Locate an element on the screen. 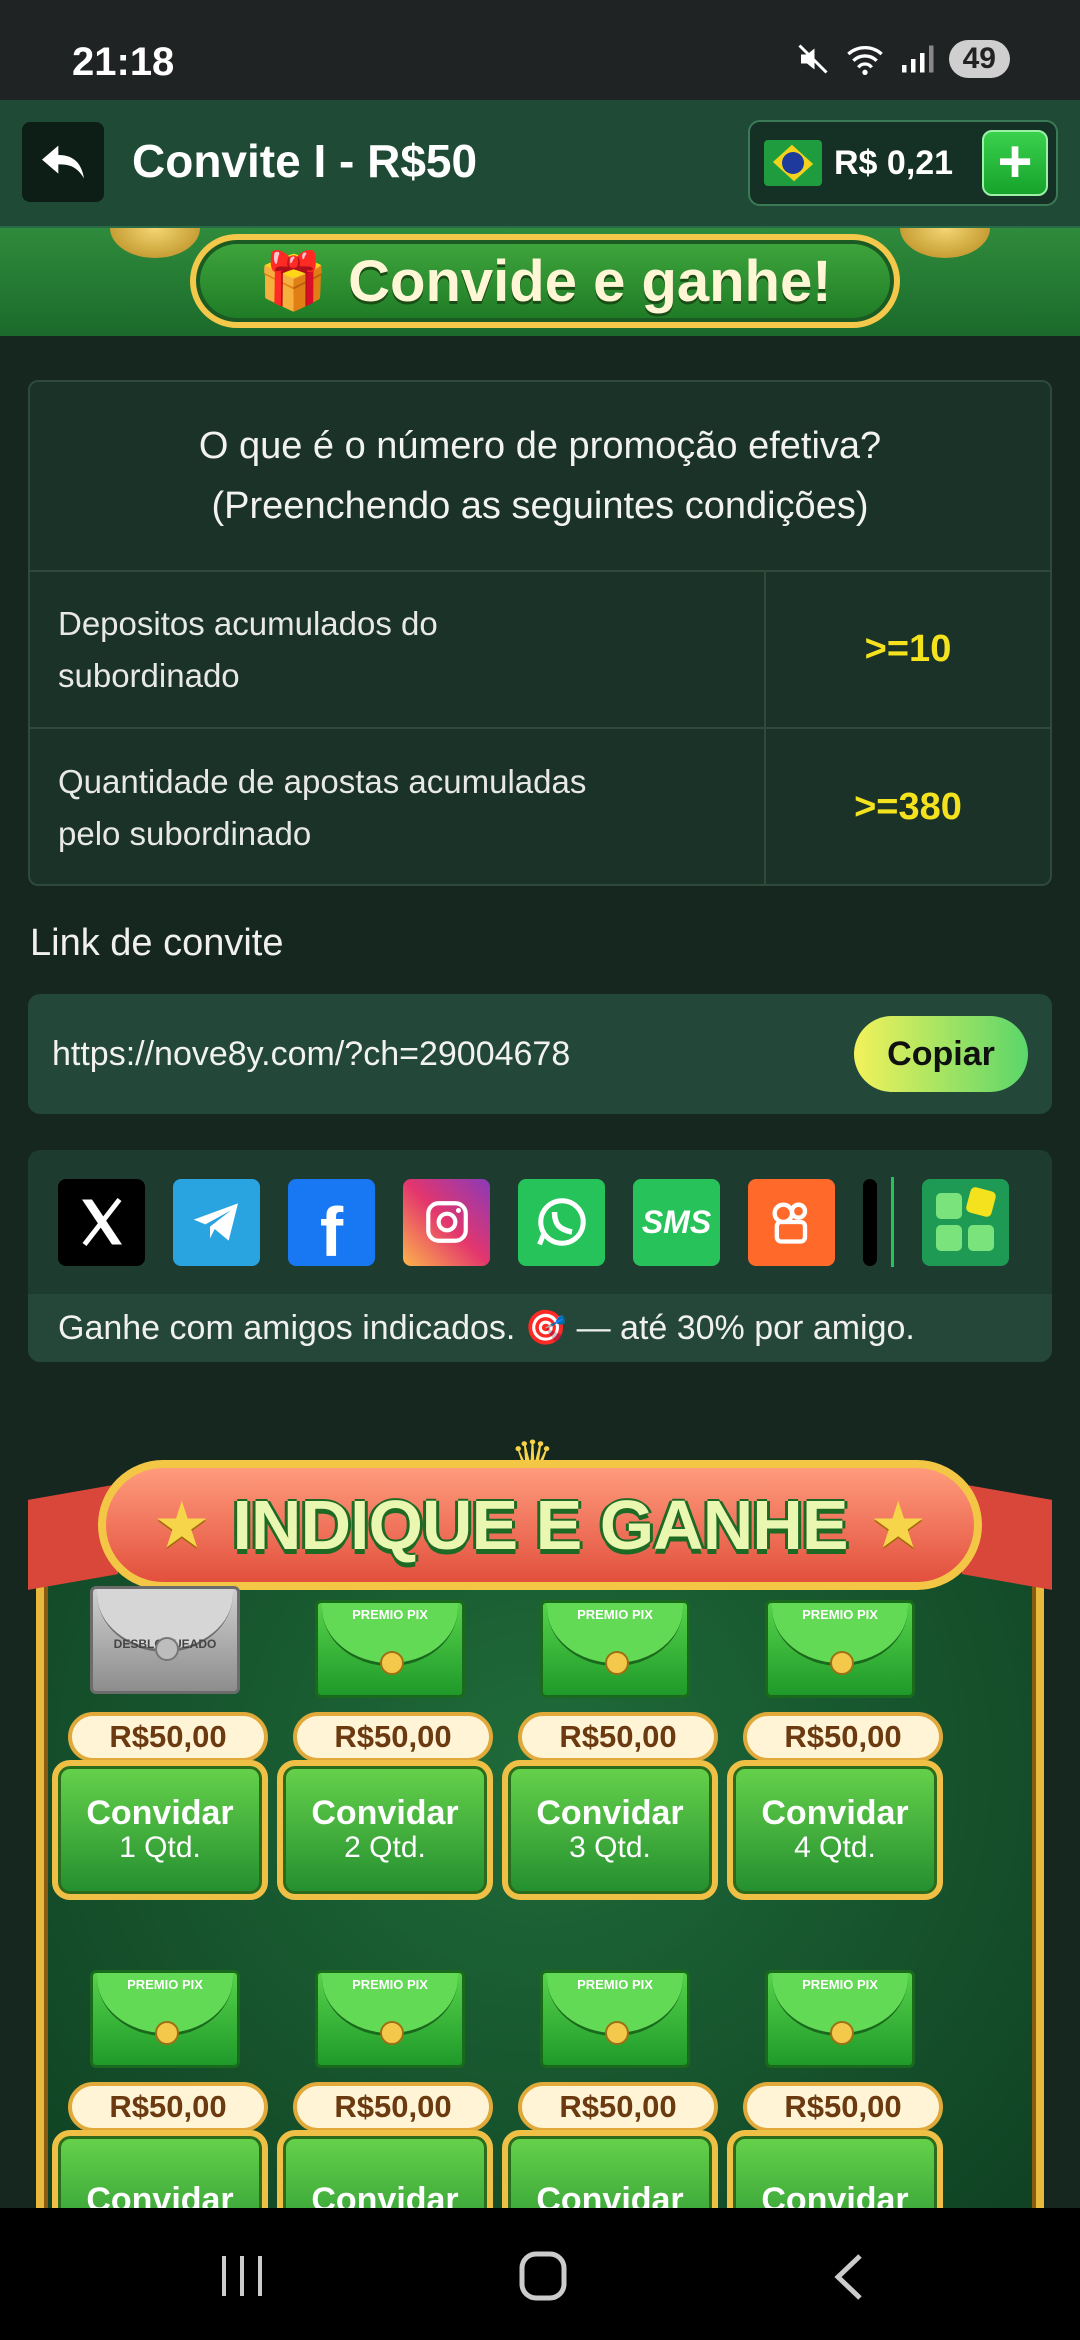  battery-indicator: 49 is located at coordinates (979, 59).